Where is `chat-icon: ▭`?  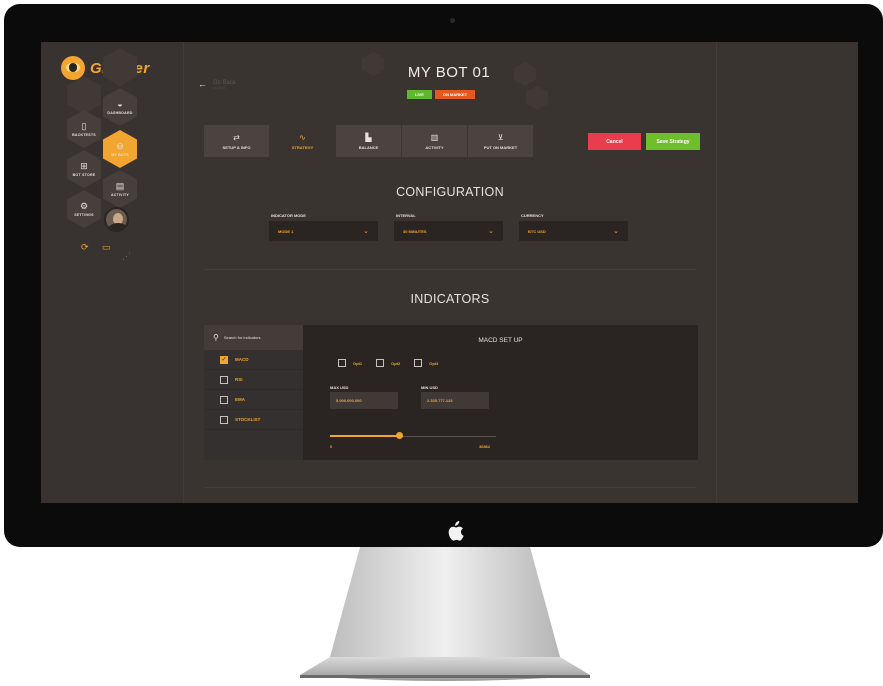
chat-icon: ▭ is located at coordinates (106, 247).